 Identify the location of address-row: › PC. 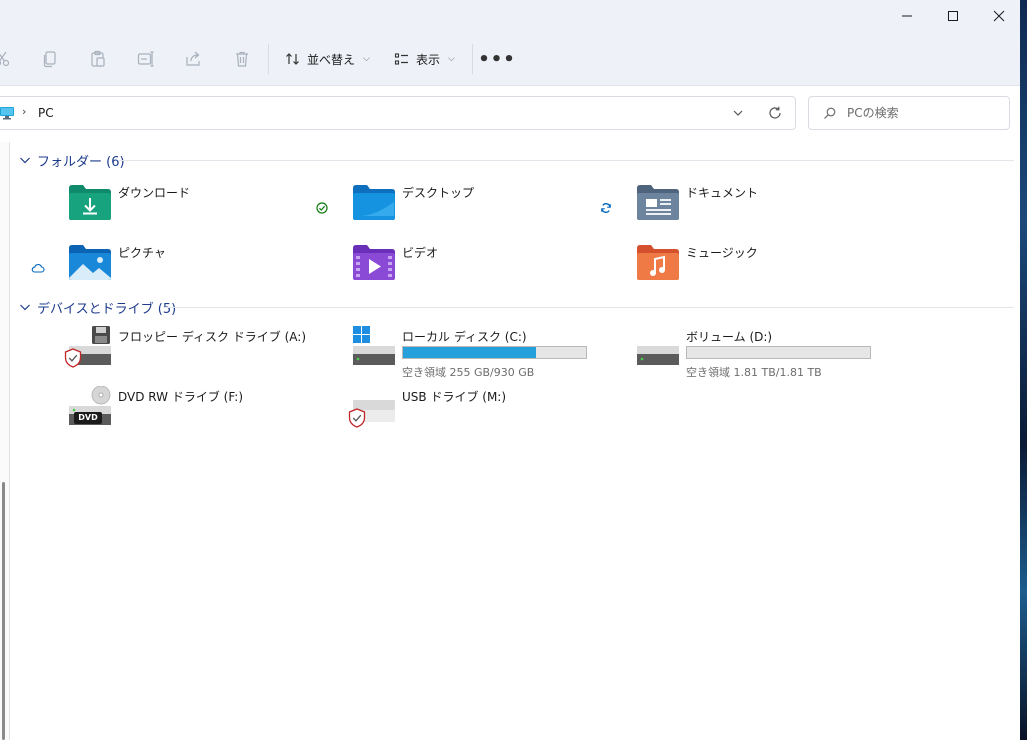
(510, 114).